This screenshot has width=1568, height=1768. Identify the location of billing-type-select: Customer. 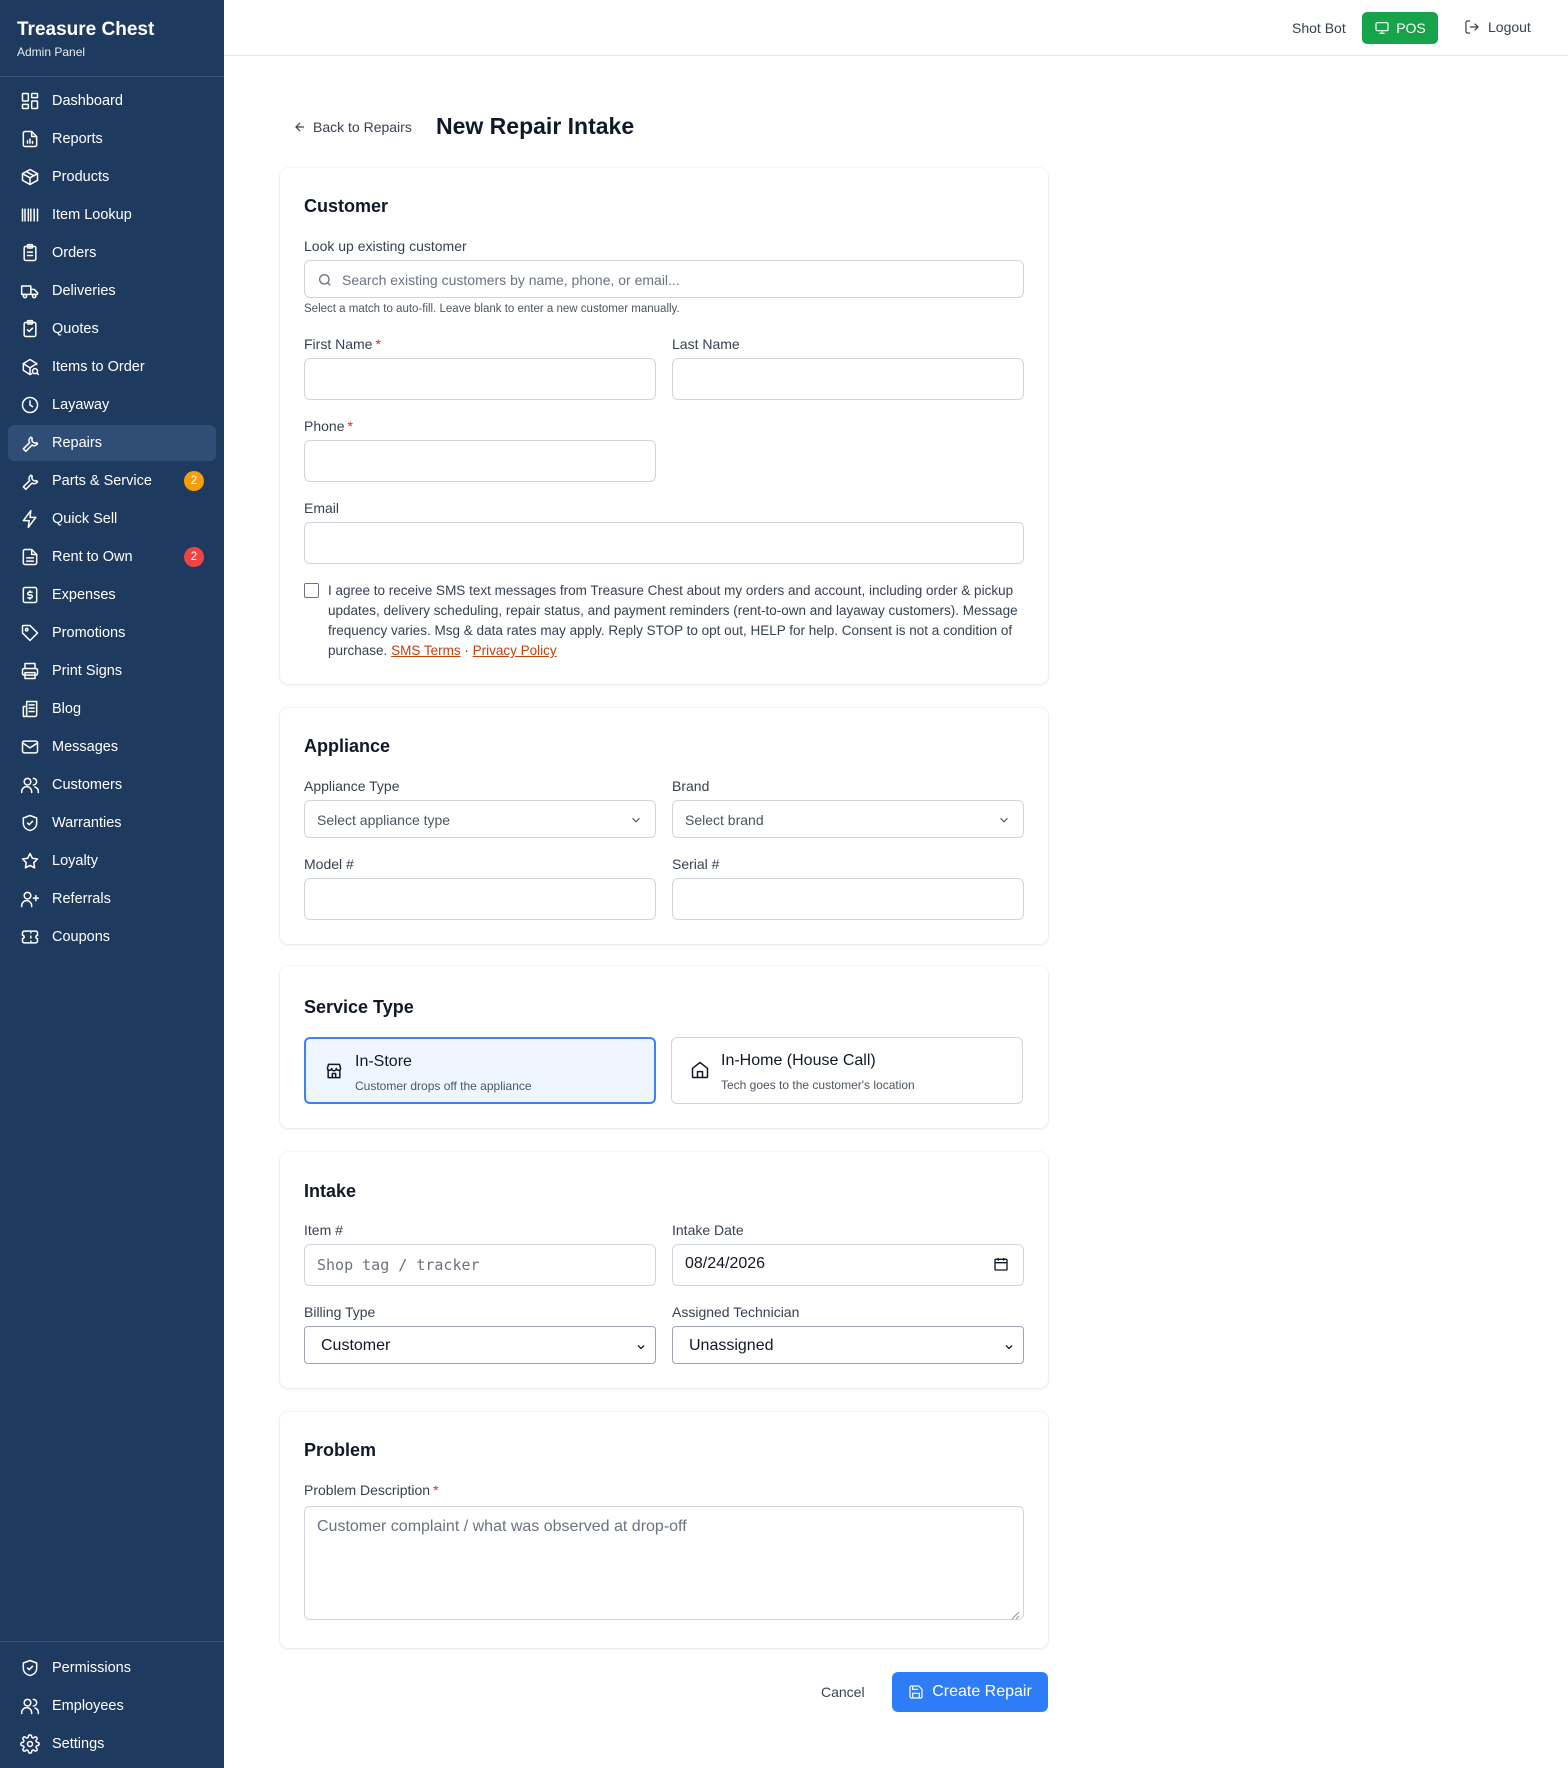
(480, 1345).